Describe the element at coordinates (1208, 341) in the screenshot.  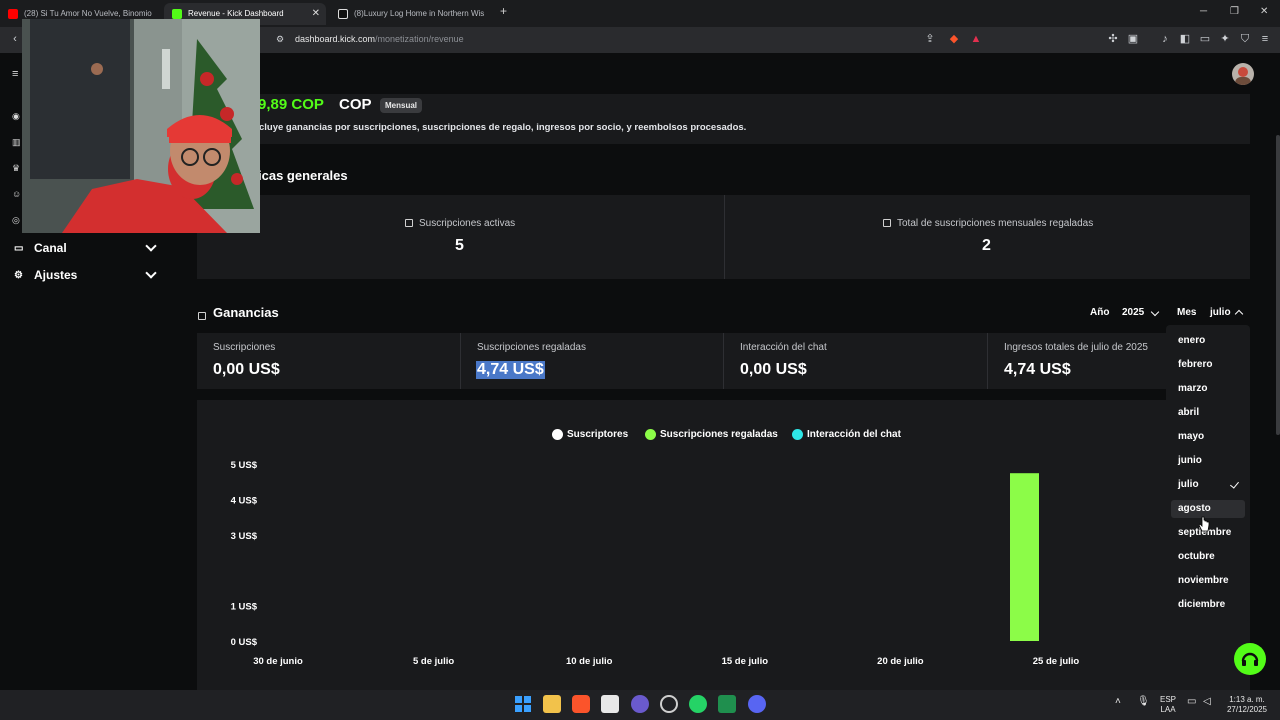
I see `month-option-enero: enero` at that location.